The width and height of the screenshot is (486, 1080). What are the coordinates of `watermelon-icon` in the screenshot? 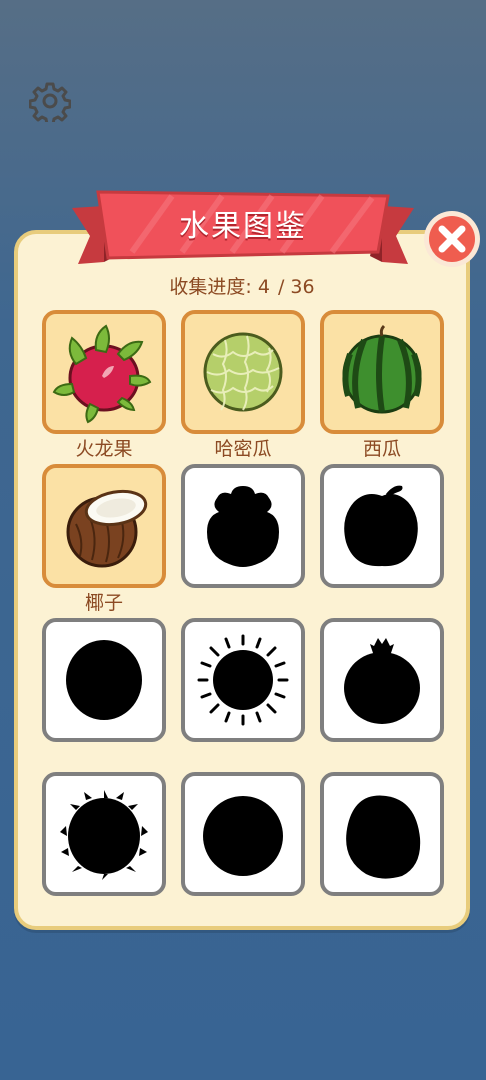 It's located at (382, 369).